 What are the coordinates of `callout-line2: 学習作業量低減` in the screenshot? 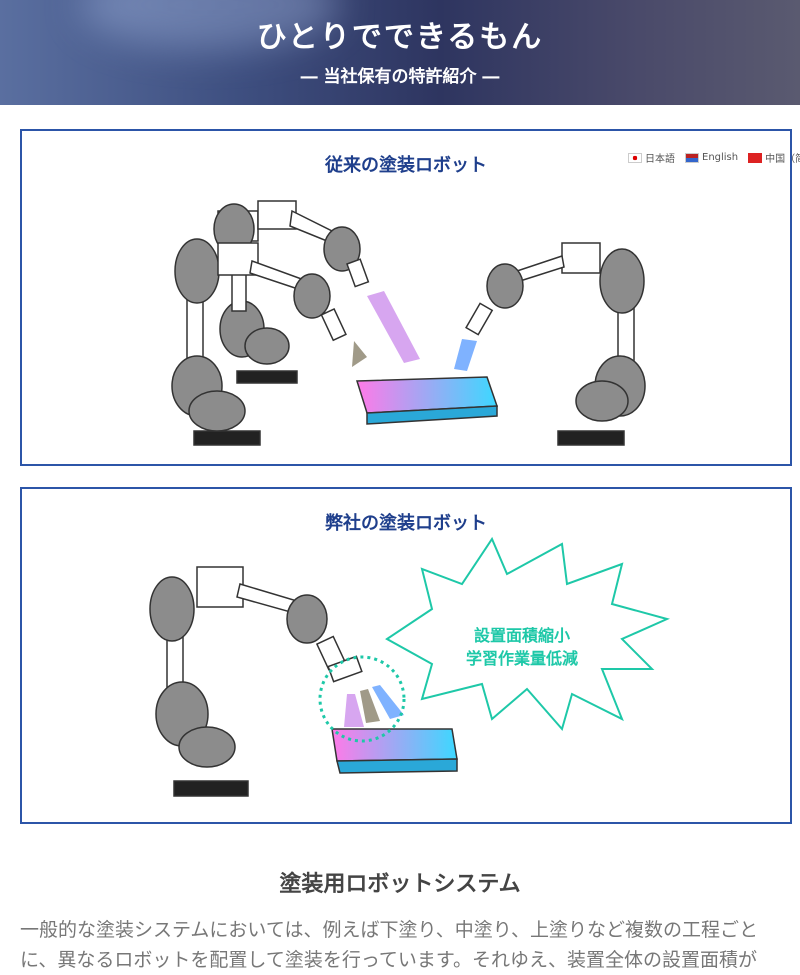 It's located at (522, 658).